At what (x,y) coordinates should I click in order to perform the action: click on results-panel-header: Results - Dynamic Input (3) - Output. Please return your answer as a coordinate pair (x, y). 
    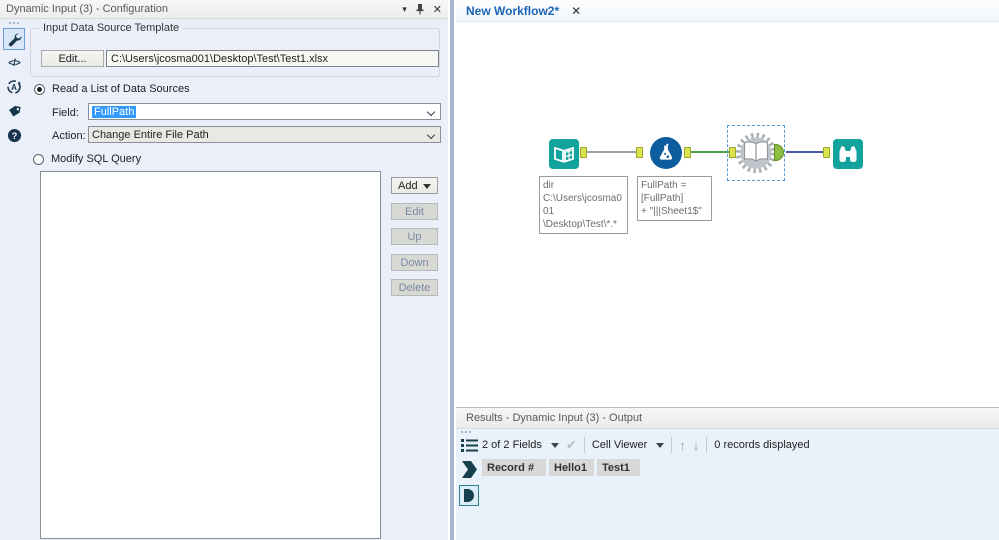
    Looking at the image, I should click on (727, 418).